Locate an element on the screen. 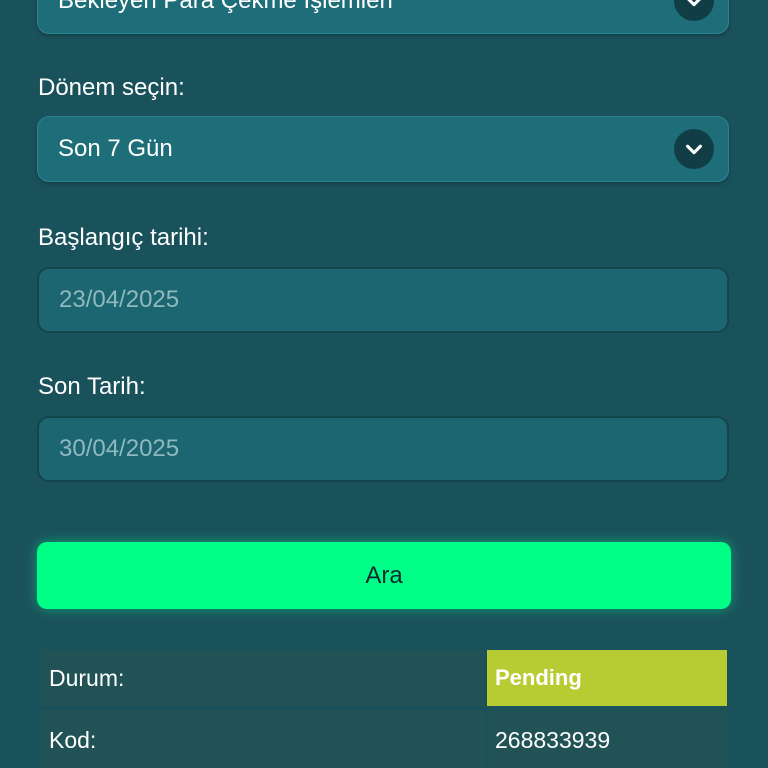 This screenshot has width=768, height=768. end-date-input is located at coordinates (383, 449).